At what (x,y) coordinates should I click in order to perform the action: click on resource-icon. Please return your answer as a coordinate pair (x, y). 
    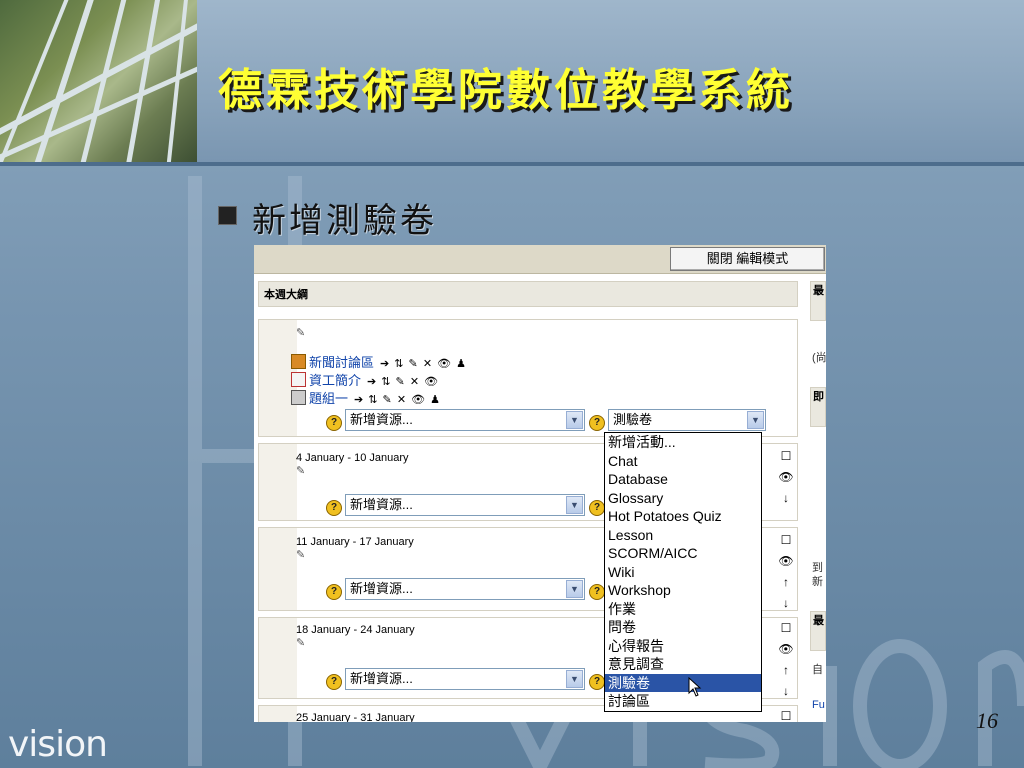
    Looking at the image, I should click on (298, 379).